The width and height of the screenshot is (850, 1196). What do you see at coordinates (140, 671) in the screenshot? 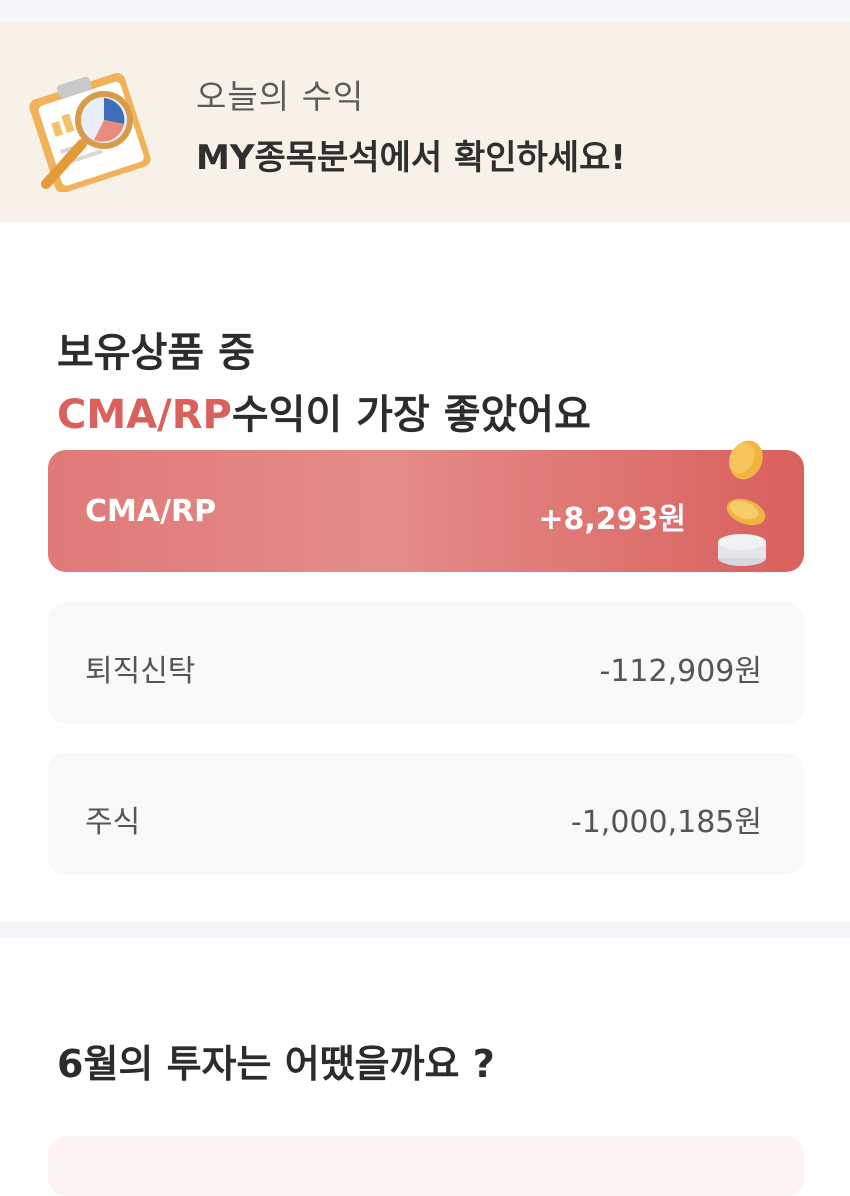
I see `product-name: 퇴직신탁` at bounding box center [140, 671].